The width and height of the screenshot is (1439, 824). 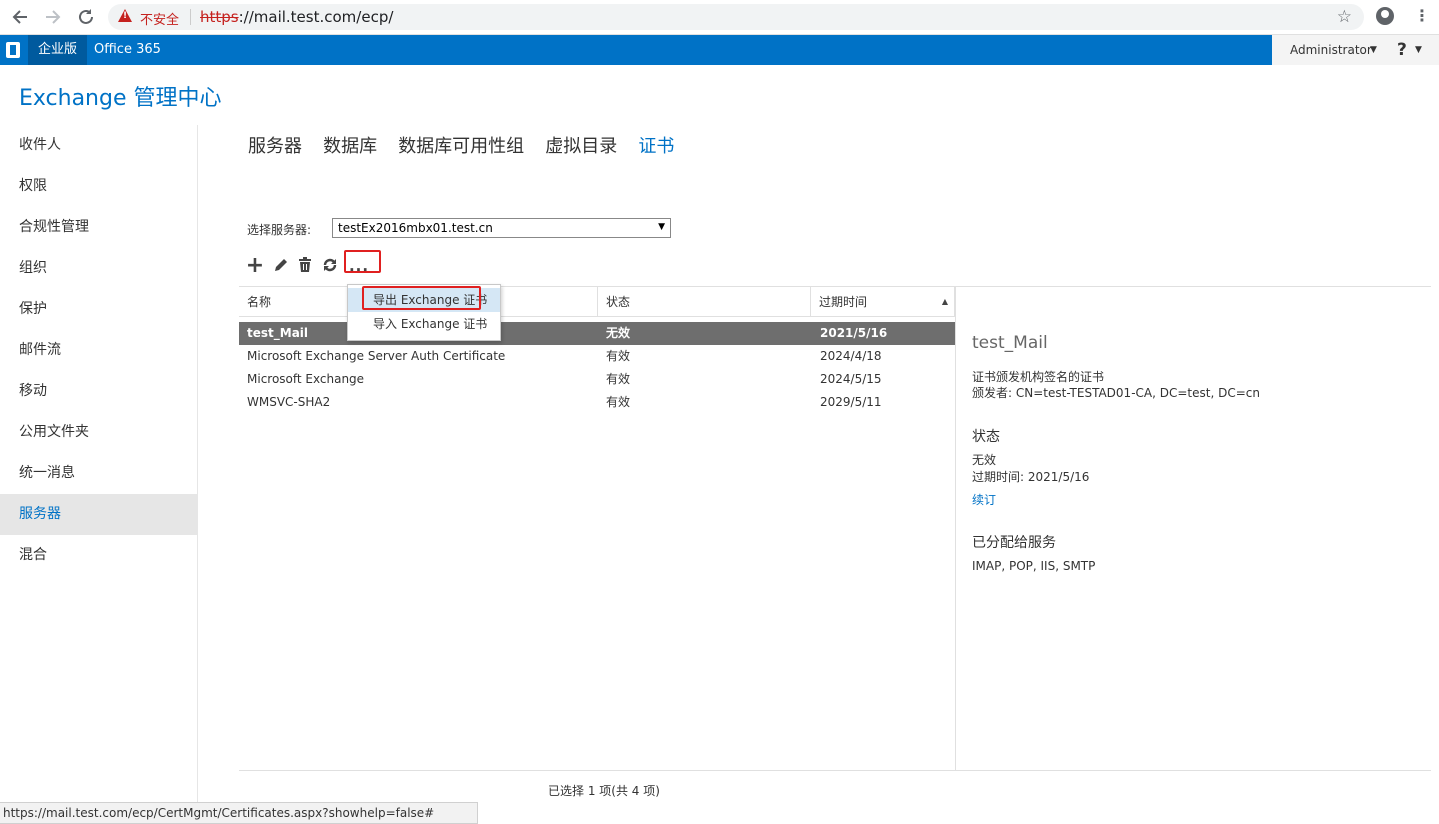 What do you see at coordinates (1344, 17) in the screenshot?
I see `bookmark-star-icon: ☆` at bounding box center [1344, 17].